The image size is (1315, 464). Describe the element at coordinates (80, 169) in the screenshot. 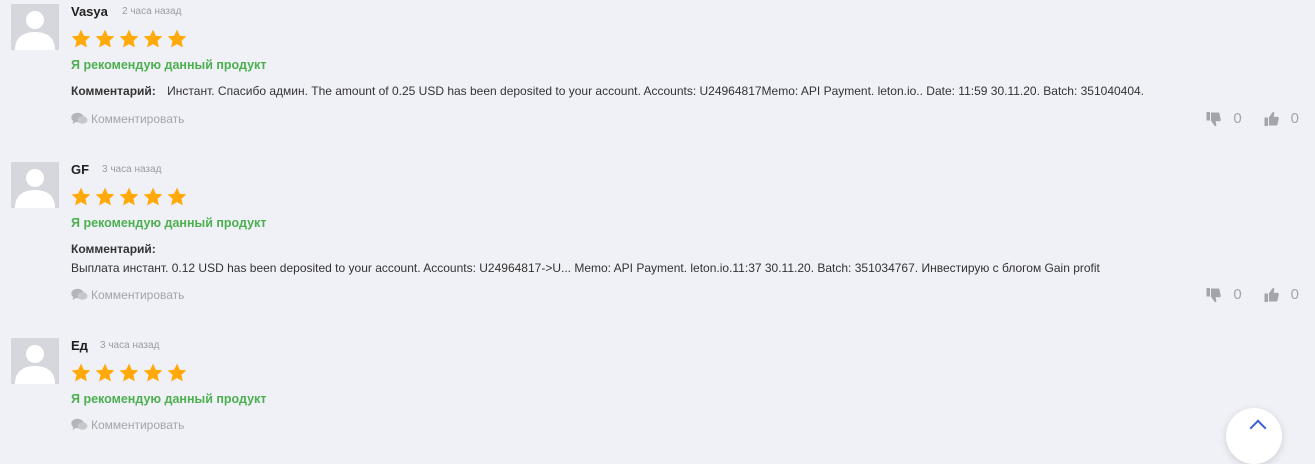

I see `review-author: GF` at that location.